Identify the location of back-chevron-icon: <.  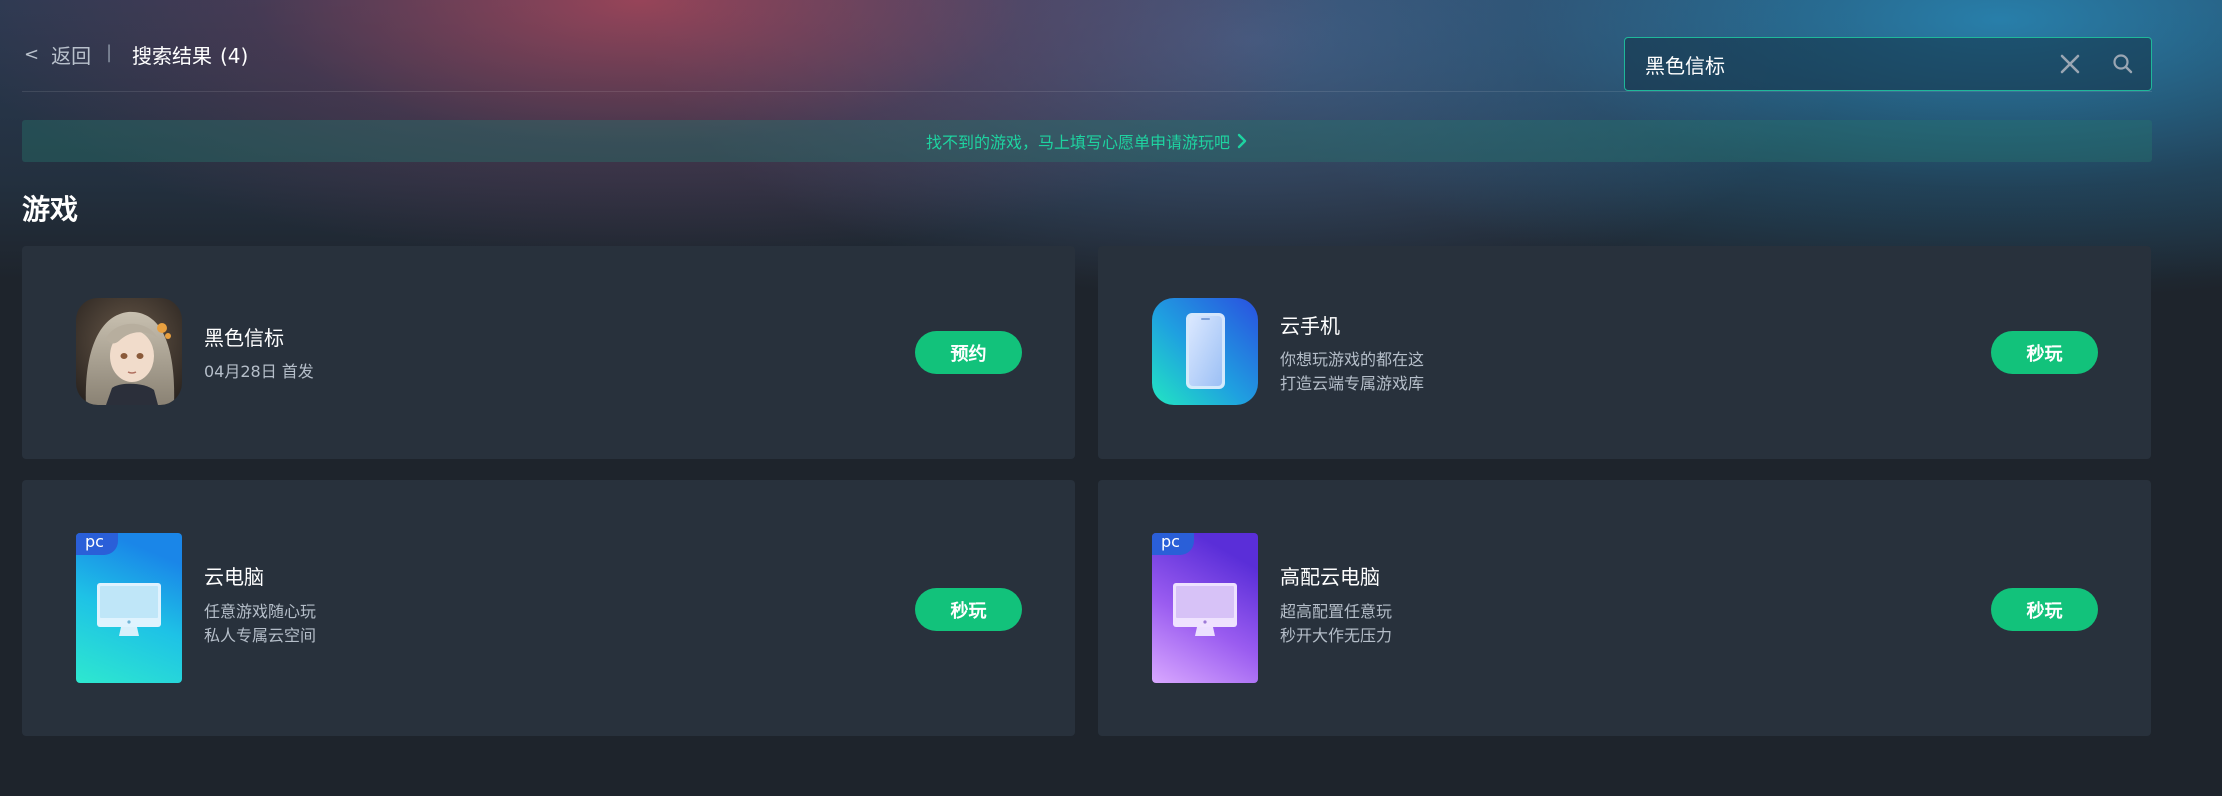
(32, 54).